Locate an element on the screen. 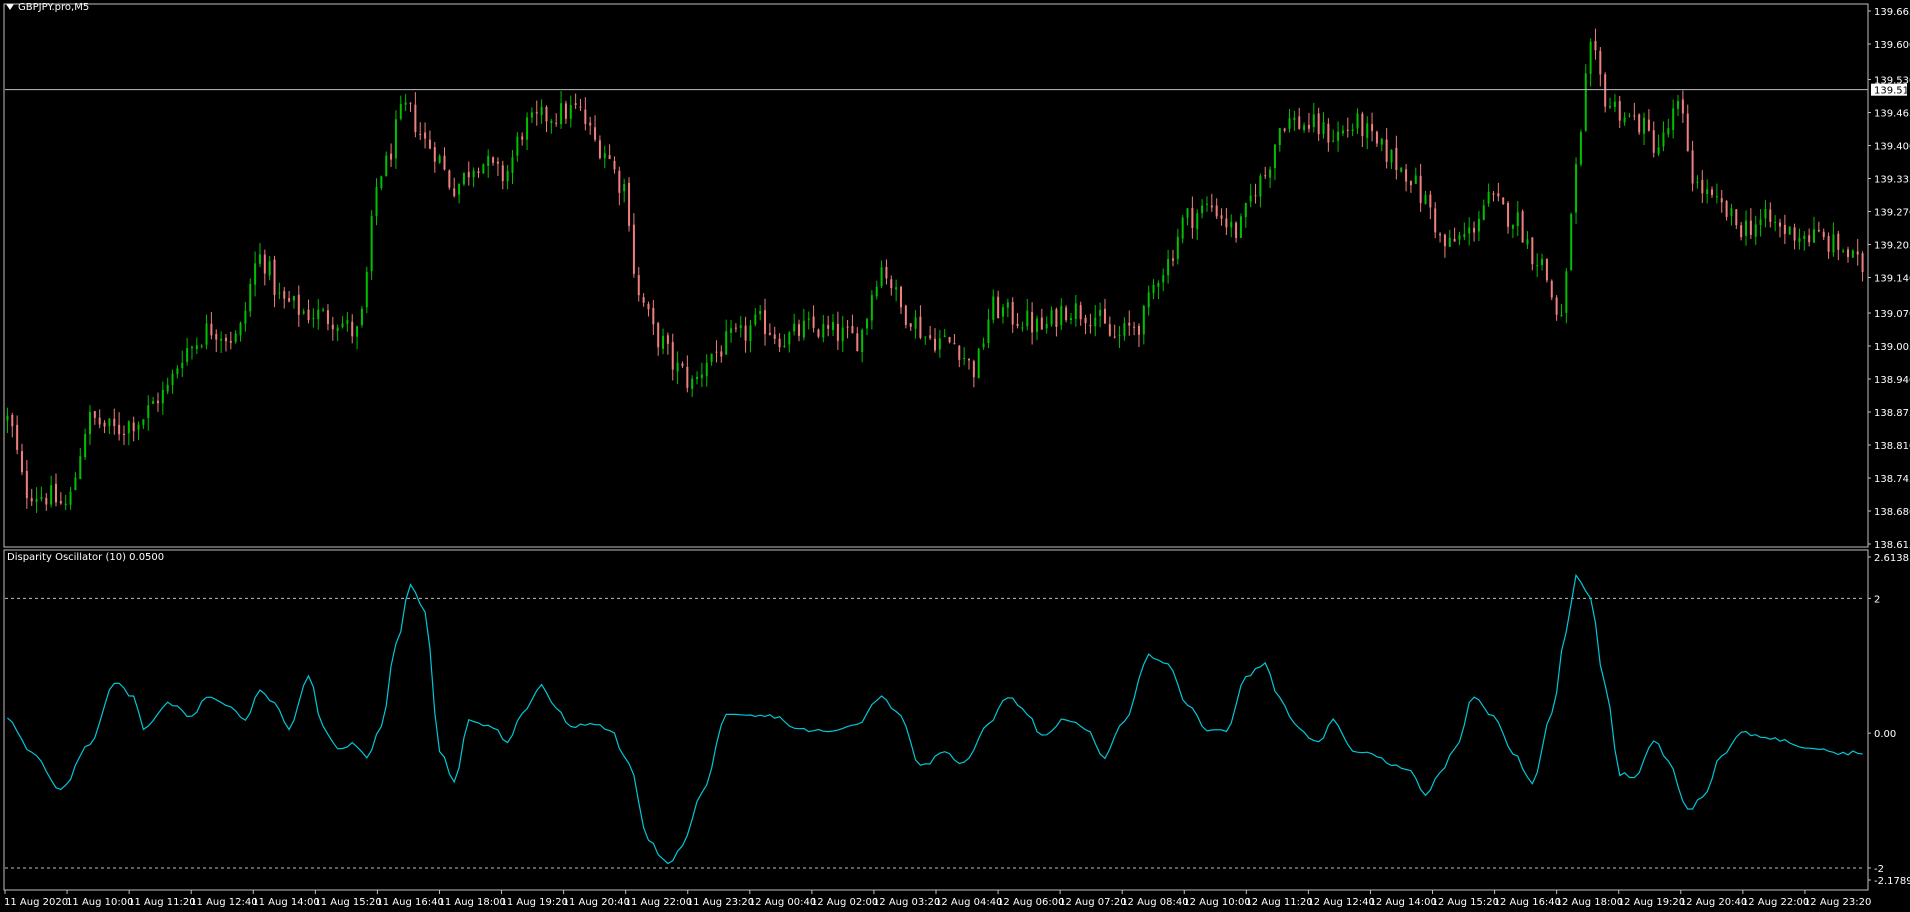  time-tick-label: 12 Aug 16:40 is located at coordinates (1527, 902).